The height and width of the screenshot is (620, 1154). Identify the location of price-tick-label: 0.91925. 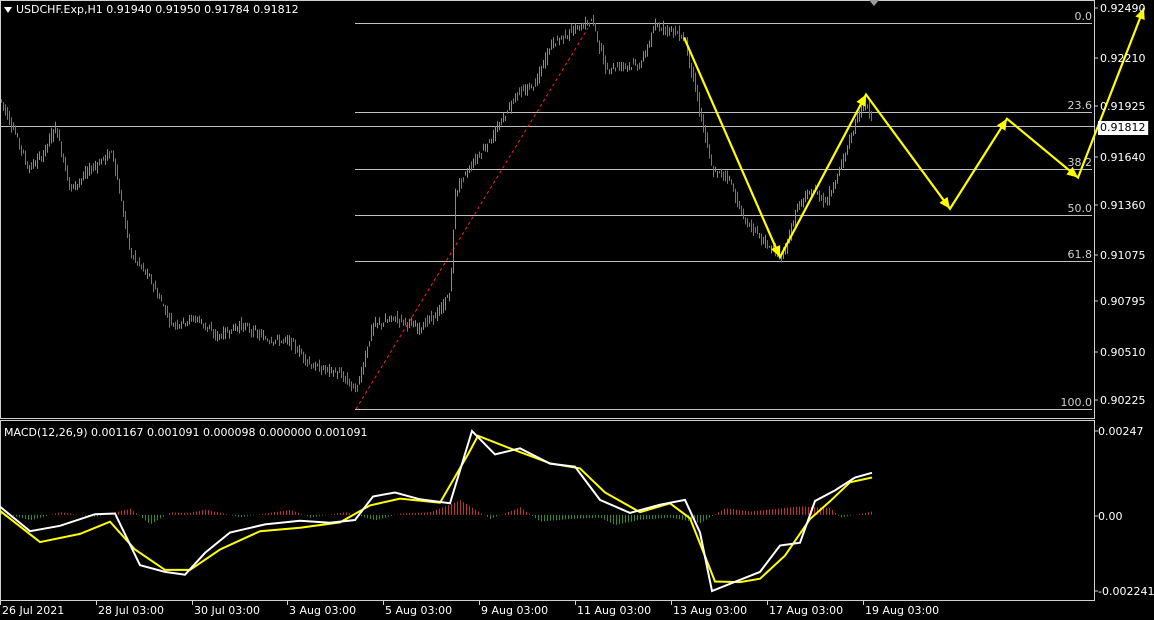
(1123, 106).